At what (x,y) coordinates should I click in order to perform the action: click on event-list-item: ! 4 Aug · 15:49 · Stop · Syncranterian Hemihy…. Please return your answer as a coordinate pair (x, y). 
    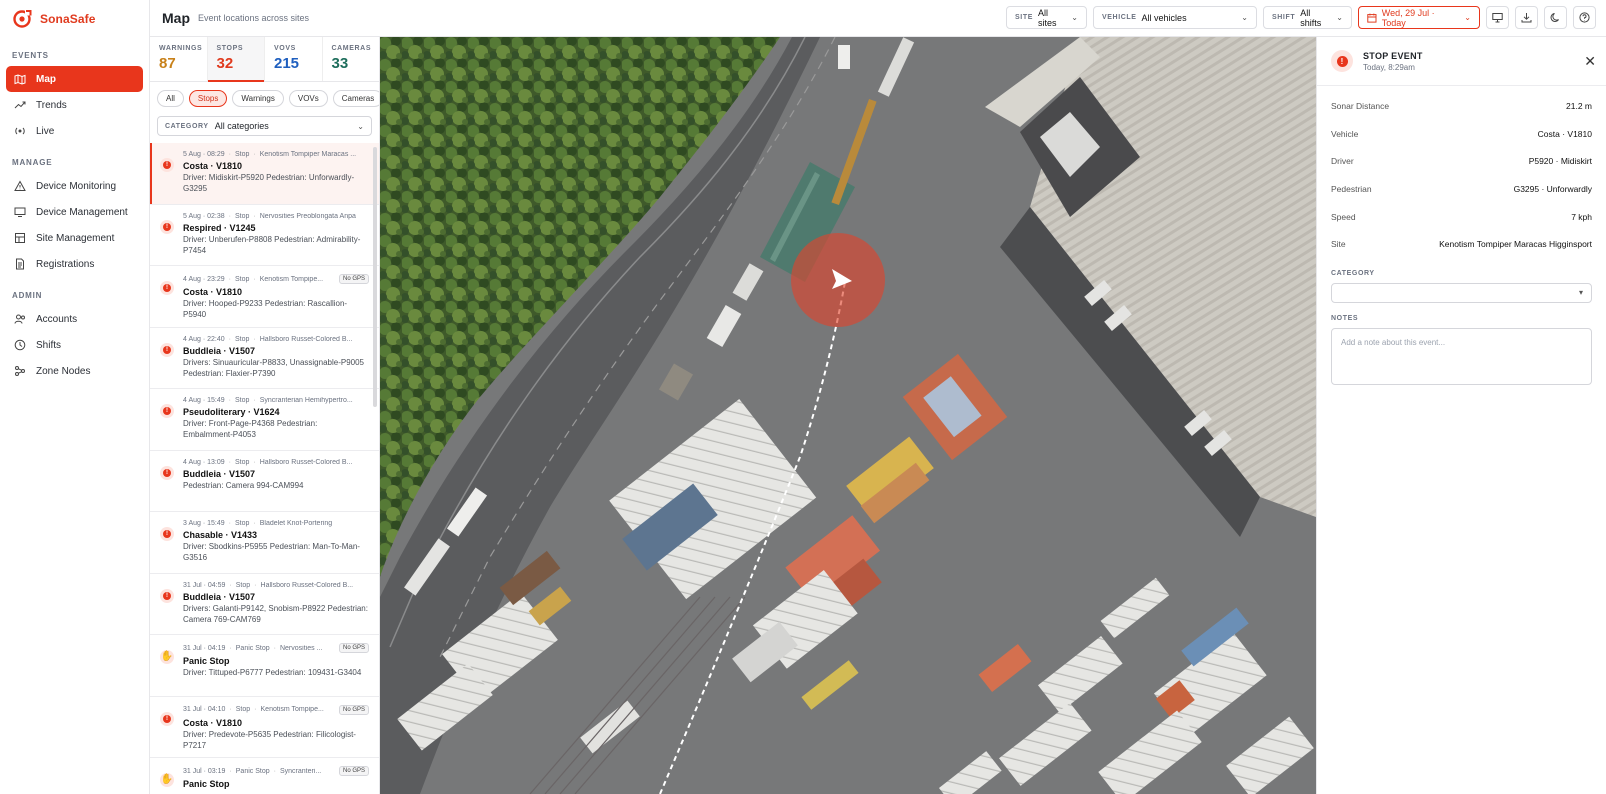
    Looking at the image, I should click on (264, 420).